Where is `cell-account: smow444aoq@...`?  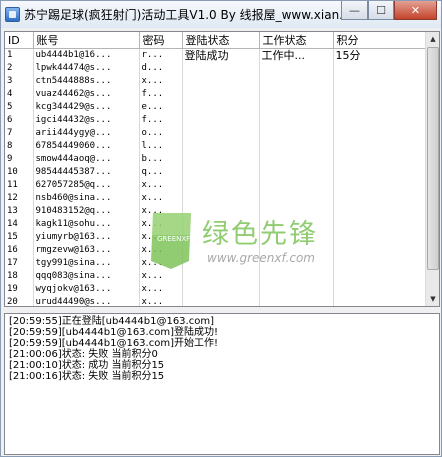 cell-account: smow444aoq@... is located at coordinates (86, 159).